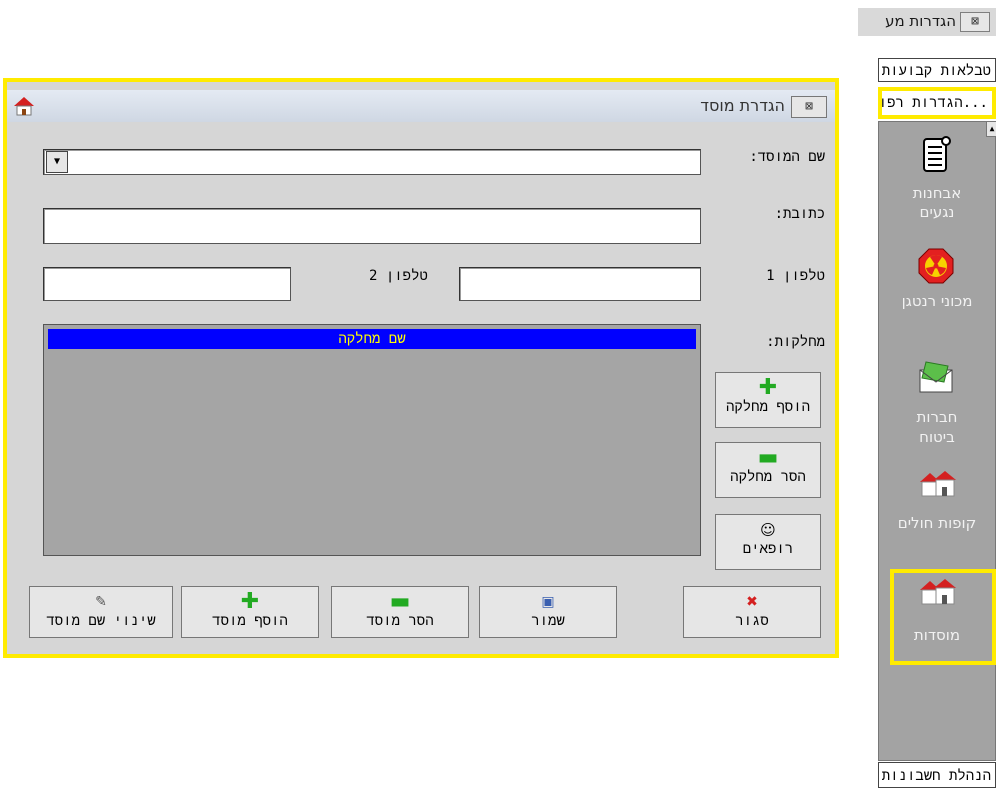 This screenshot has height=798, width=996. I want to click on side-item-xray-institutes: מכוני רנטגן, so click(937, 301).